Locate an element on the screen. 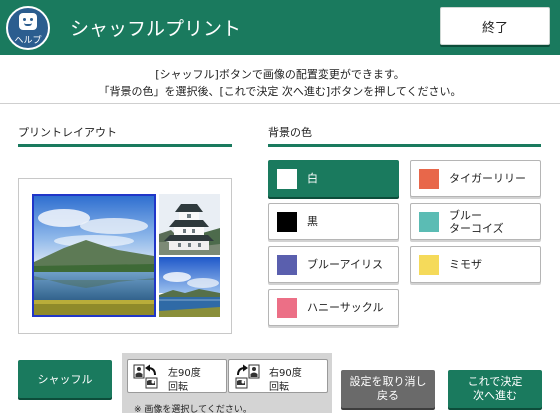 This screenshot has height=420, width=560. blue-turquoise-swatch-icon is located at coordinates (429, 221).